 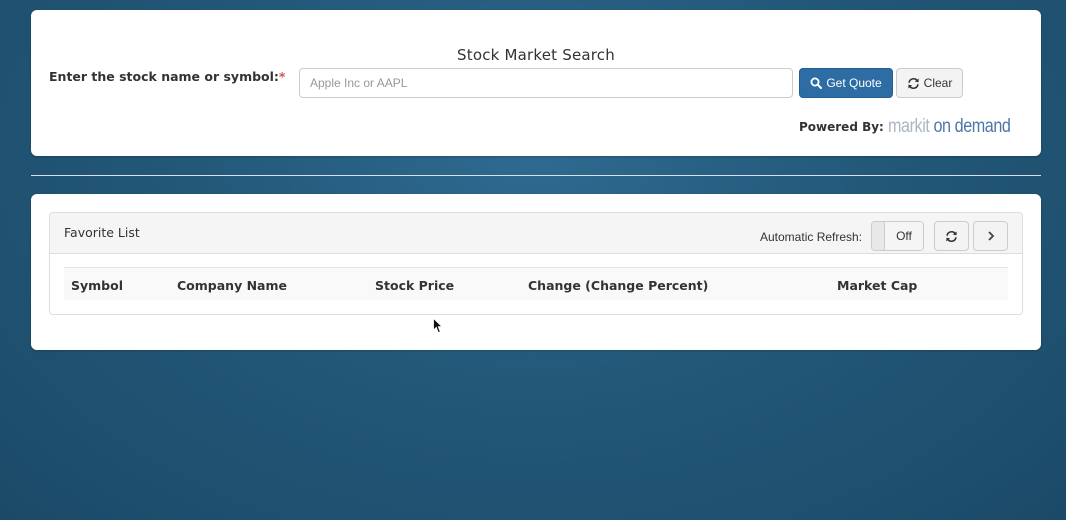 I want to click on mouse-cursor-icon, so click(x=438, y=326).